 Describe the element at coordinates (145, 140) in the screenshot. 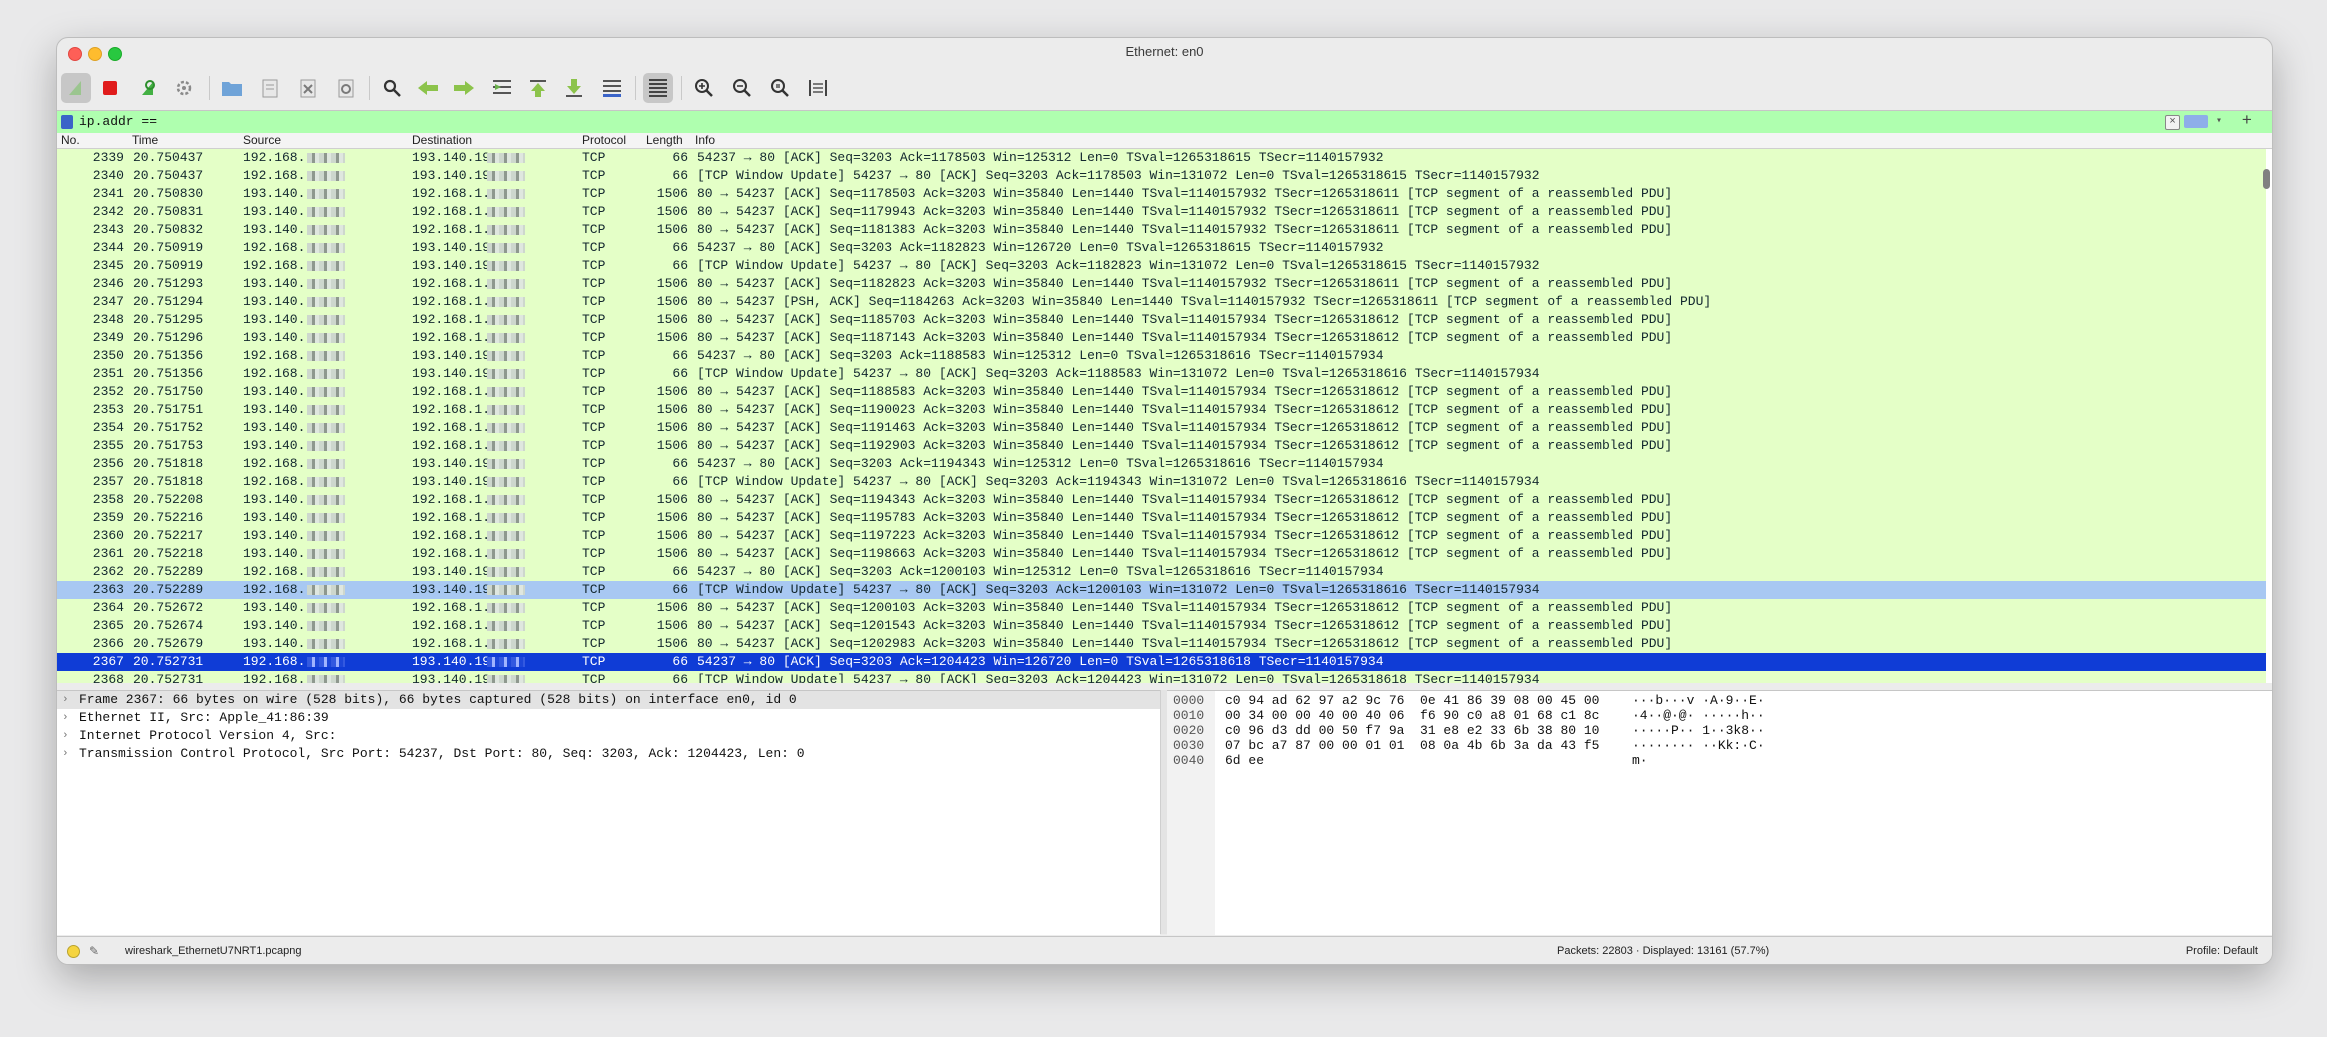

I see `column-header-time: Time` at that location.